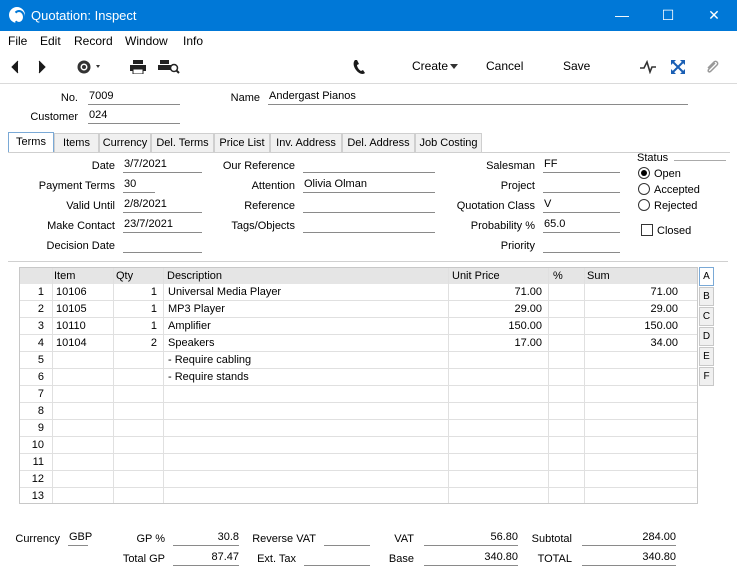 This screenshot has height=586, width=737. Describe the element at coordinates (50, 41) in the screenshot. I see `menu-edit: Edit` at that location.